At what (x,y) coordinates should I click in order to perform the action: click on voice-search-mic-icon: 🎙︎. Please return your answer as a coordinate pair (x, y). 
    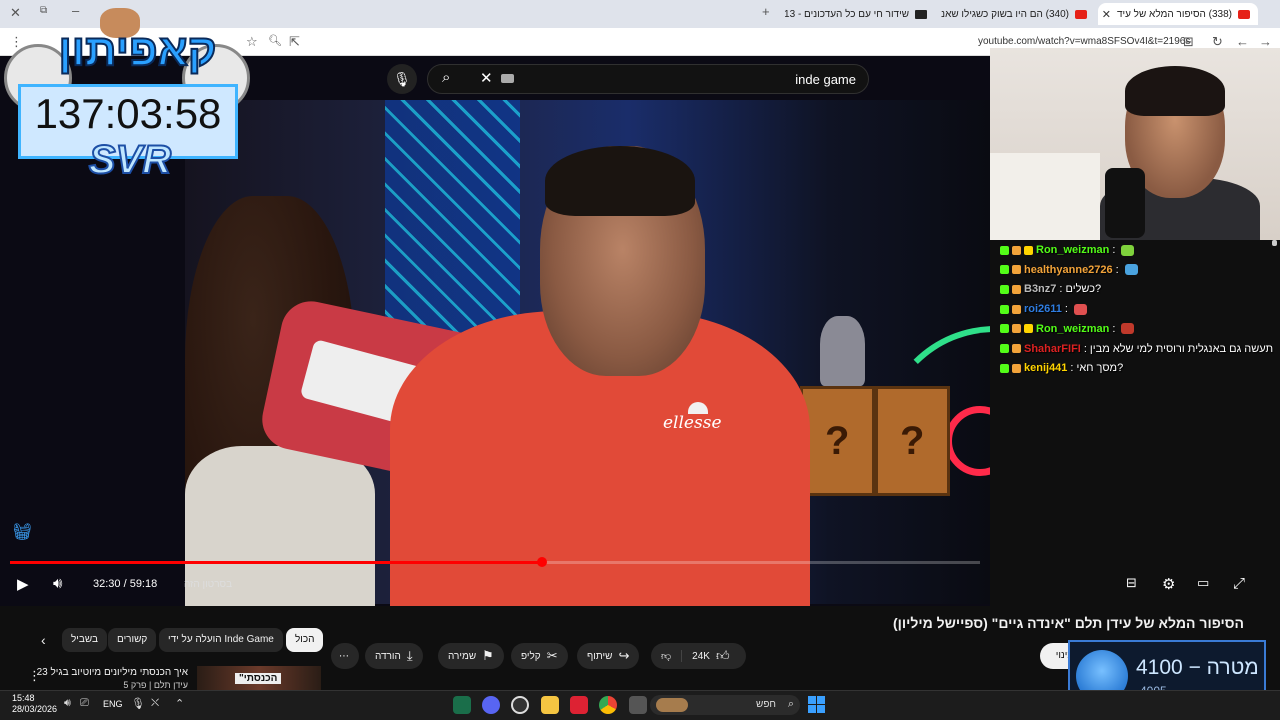
    Looking at the image, I should click on (402, 79).